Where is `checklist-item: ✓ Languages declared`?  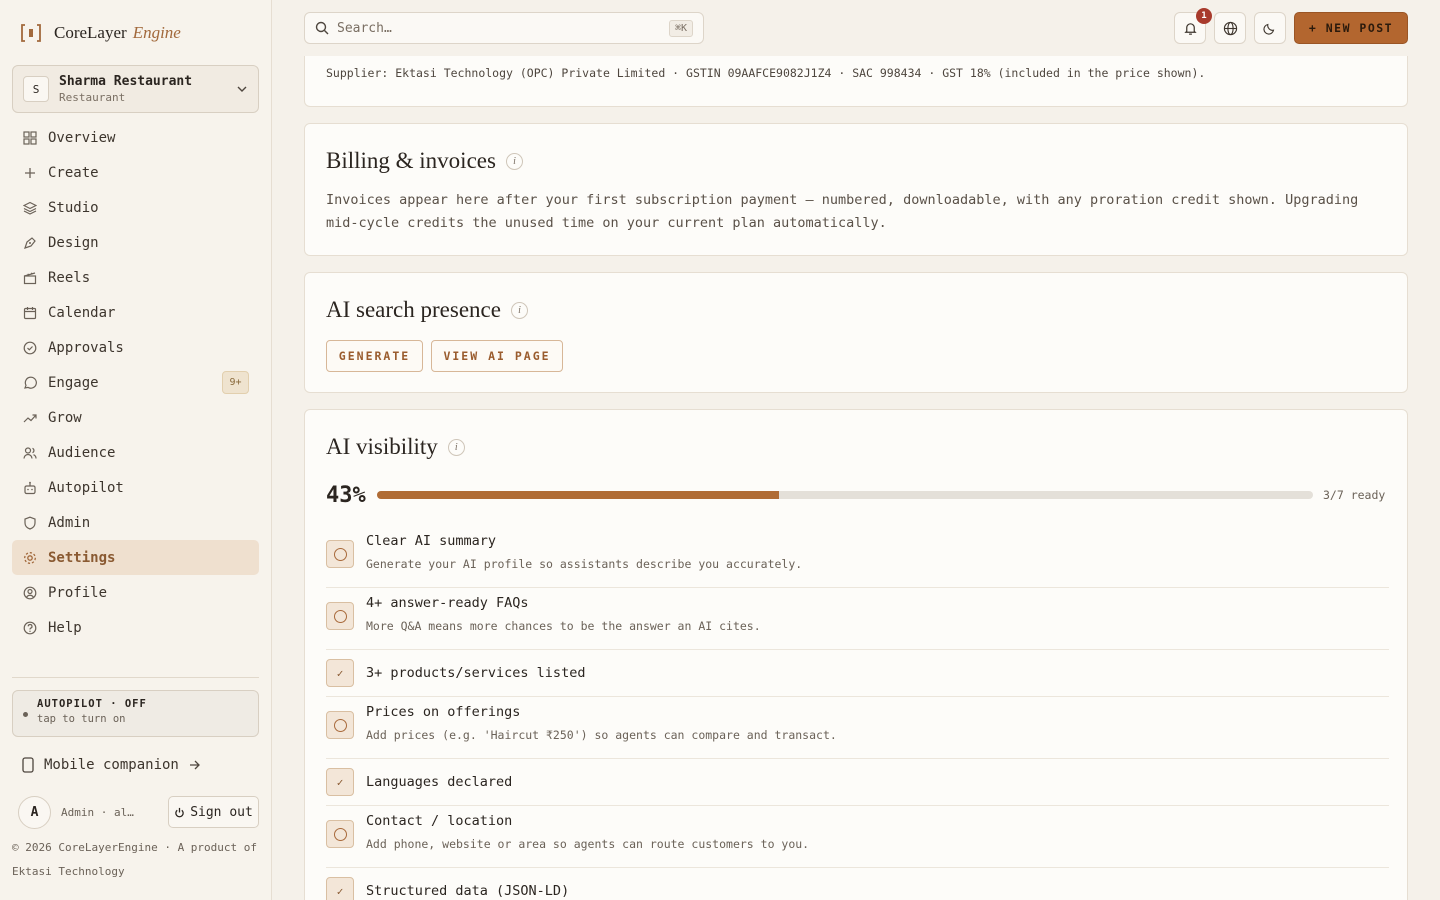
checklist-item: ✓ Languages declared is located at coordinates (857, 782).